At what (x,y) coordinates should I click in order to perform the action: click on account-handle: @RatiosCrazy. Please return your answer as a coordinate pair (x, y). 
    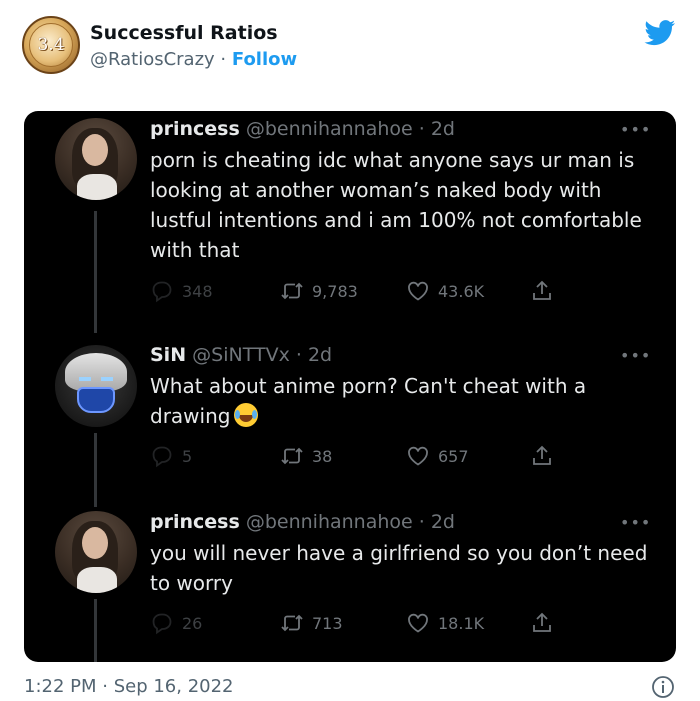
    Looking at the image, I should click on (152, 59).